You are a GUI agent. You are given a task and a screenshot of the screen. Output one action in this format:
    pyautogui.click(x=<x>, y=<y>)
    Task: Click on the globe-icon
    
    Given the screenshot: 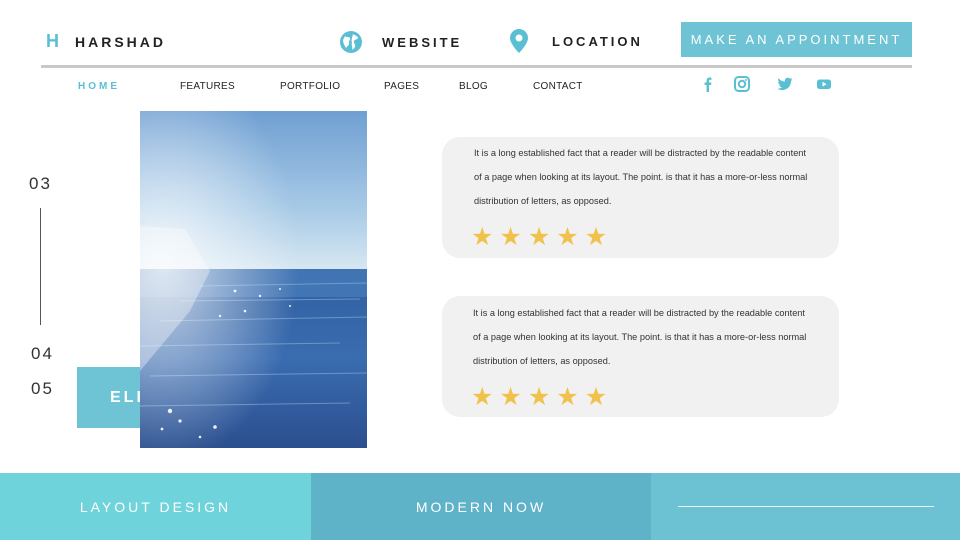 What is the action you would take?
    pyautogui.click(x=351, y=42)
    